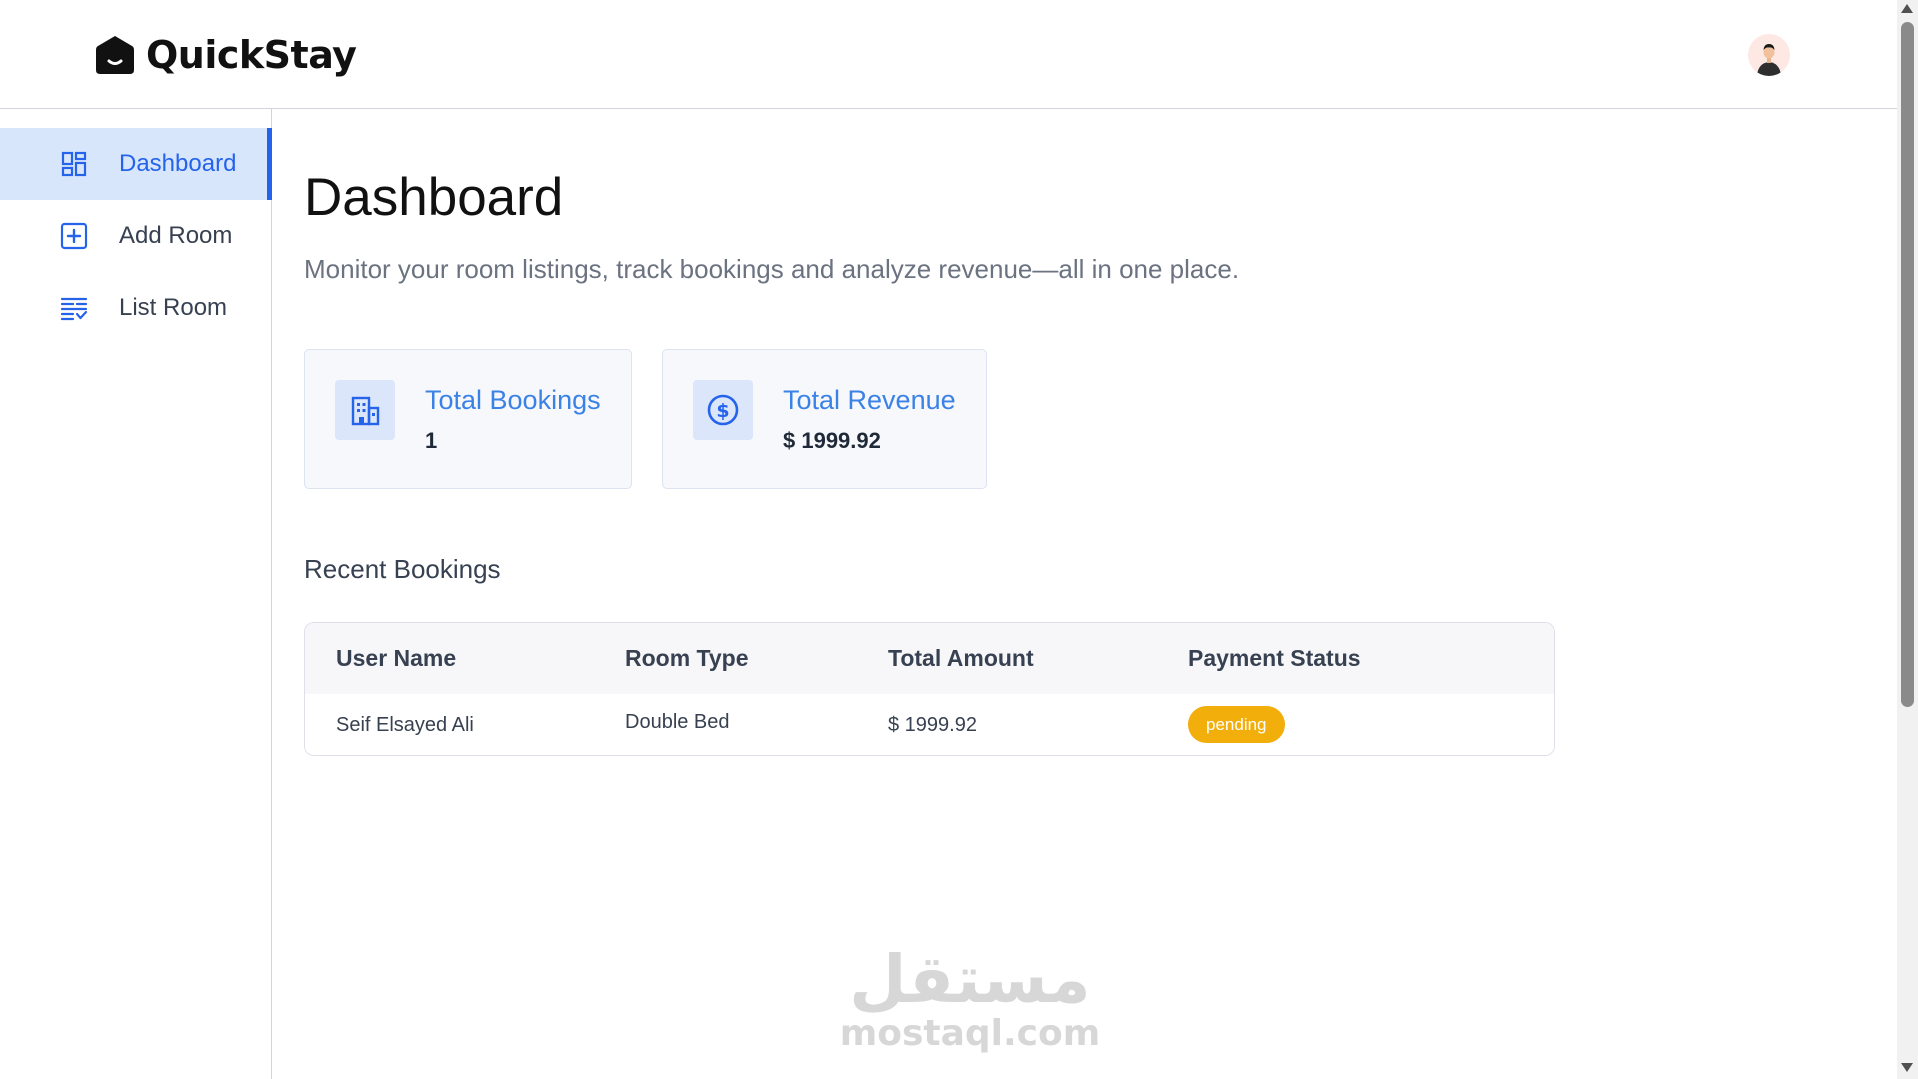 The height and width of the screenshot is (1079, 1918). I want to click on brand-name: QuickStay, so click(251, 55).